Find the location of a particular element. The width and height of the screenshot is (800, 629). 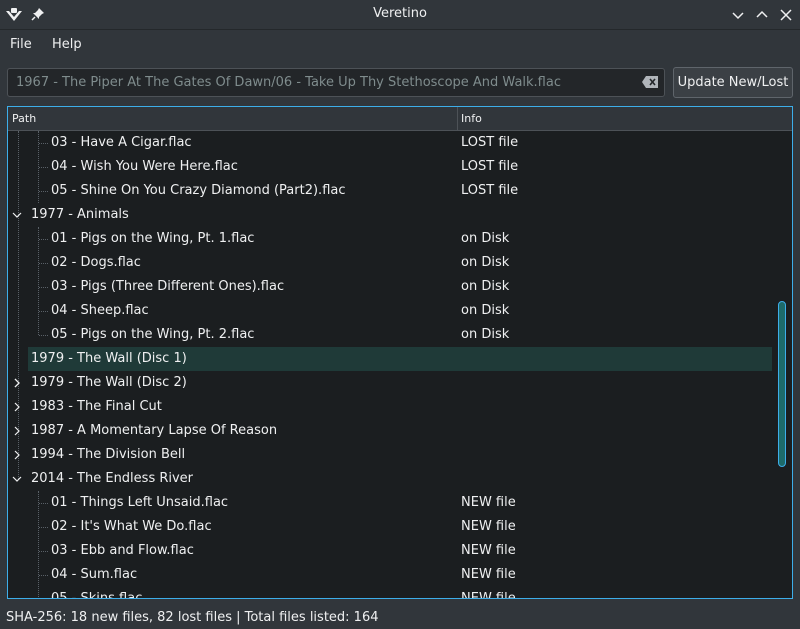

file-name: 04 - Wish You Were Here.flac is located at coordinates (144, 166).